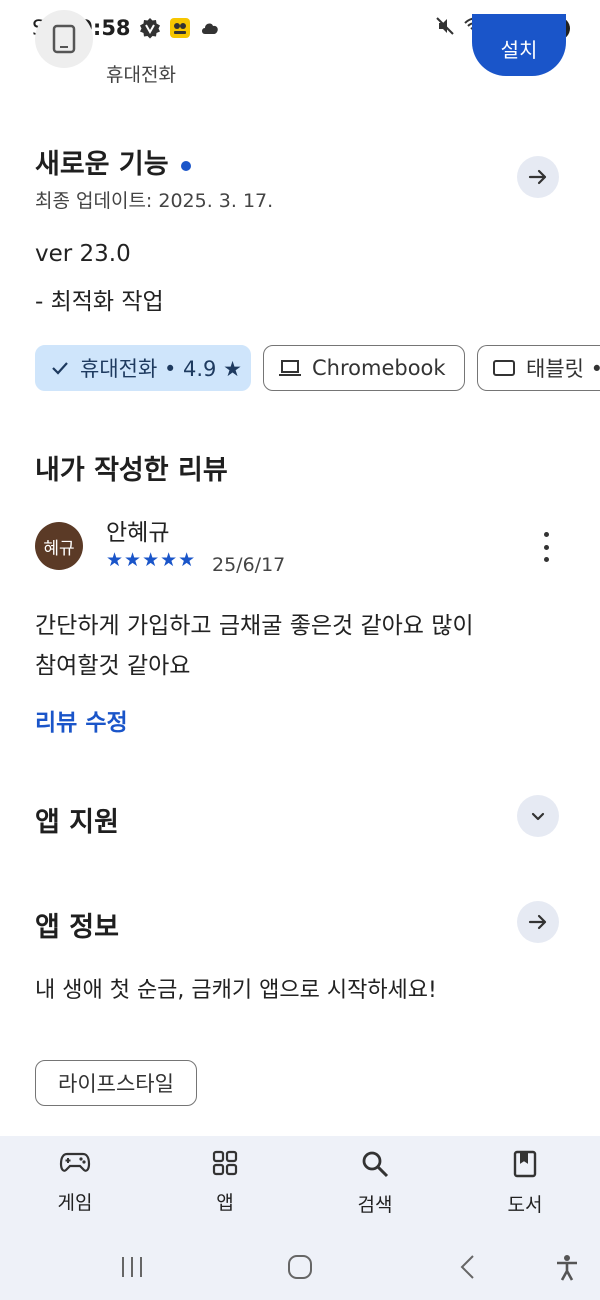 The width and height of the screenshot is (600, 1300). I want to click on check-icon, so click(60, 368).